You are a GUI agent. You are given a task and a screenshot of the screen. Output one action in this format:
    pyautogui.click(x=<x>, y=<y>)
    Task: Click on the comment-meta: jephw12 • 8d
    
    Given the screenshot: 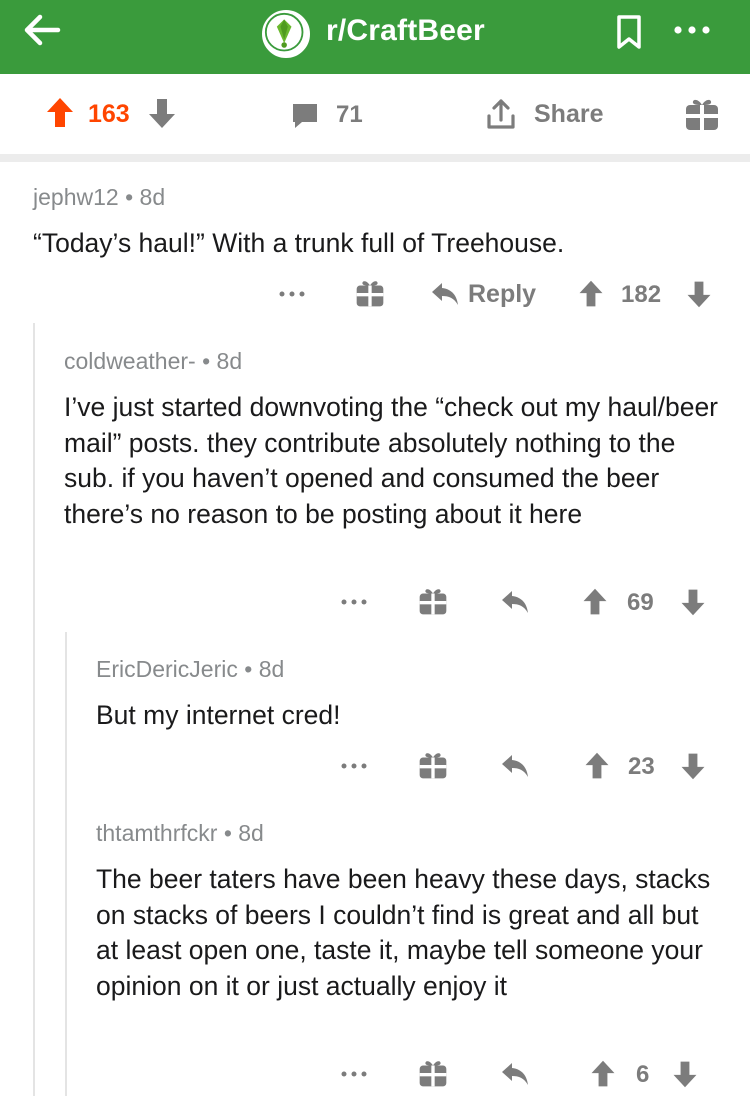 What is the action you would take?
    pyautogui.click(x=99, y=197)
    